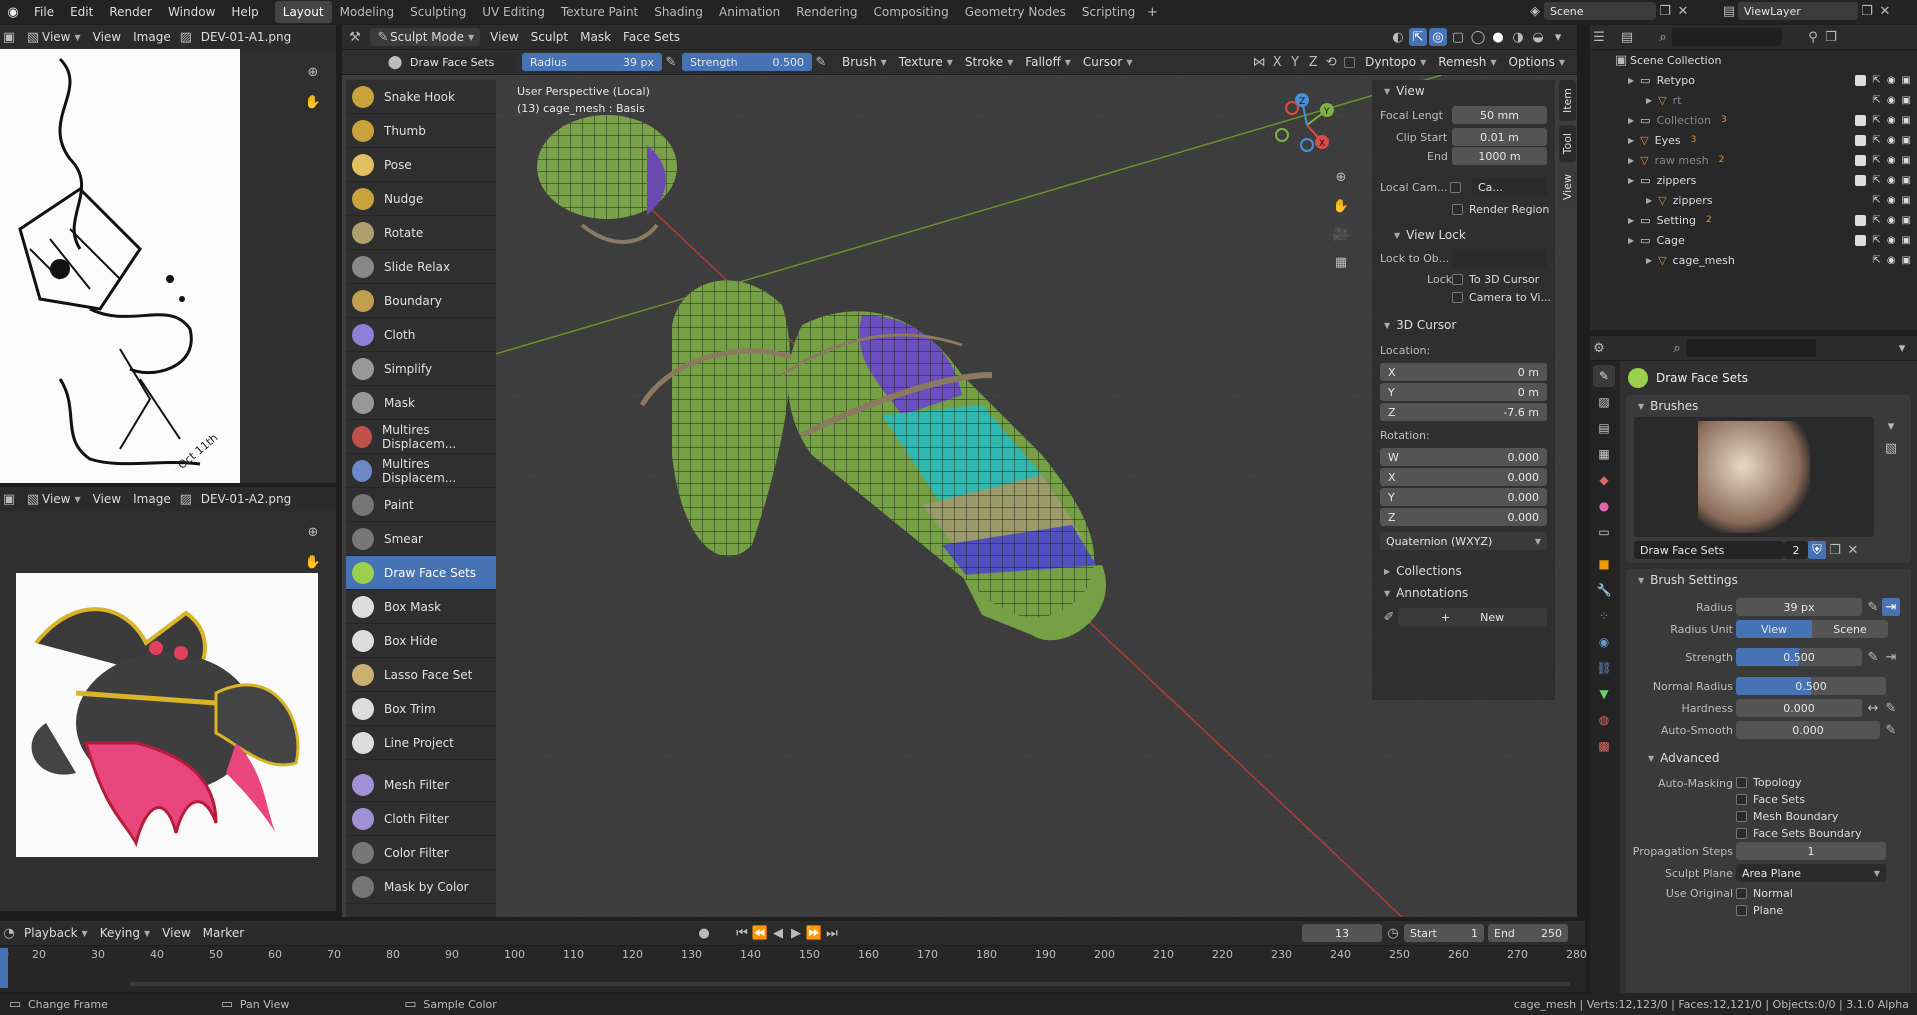  What do you see at coordinates (595, 37) in the screenshot?
I see `viewport-menu-mask: Mask` at bounding box center [595, 37].